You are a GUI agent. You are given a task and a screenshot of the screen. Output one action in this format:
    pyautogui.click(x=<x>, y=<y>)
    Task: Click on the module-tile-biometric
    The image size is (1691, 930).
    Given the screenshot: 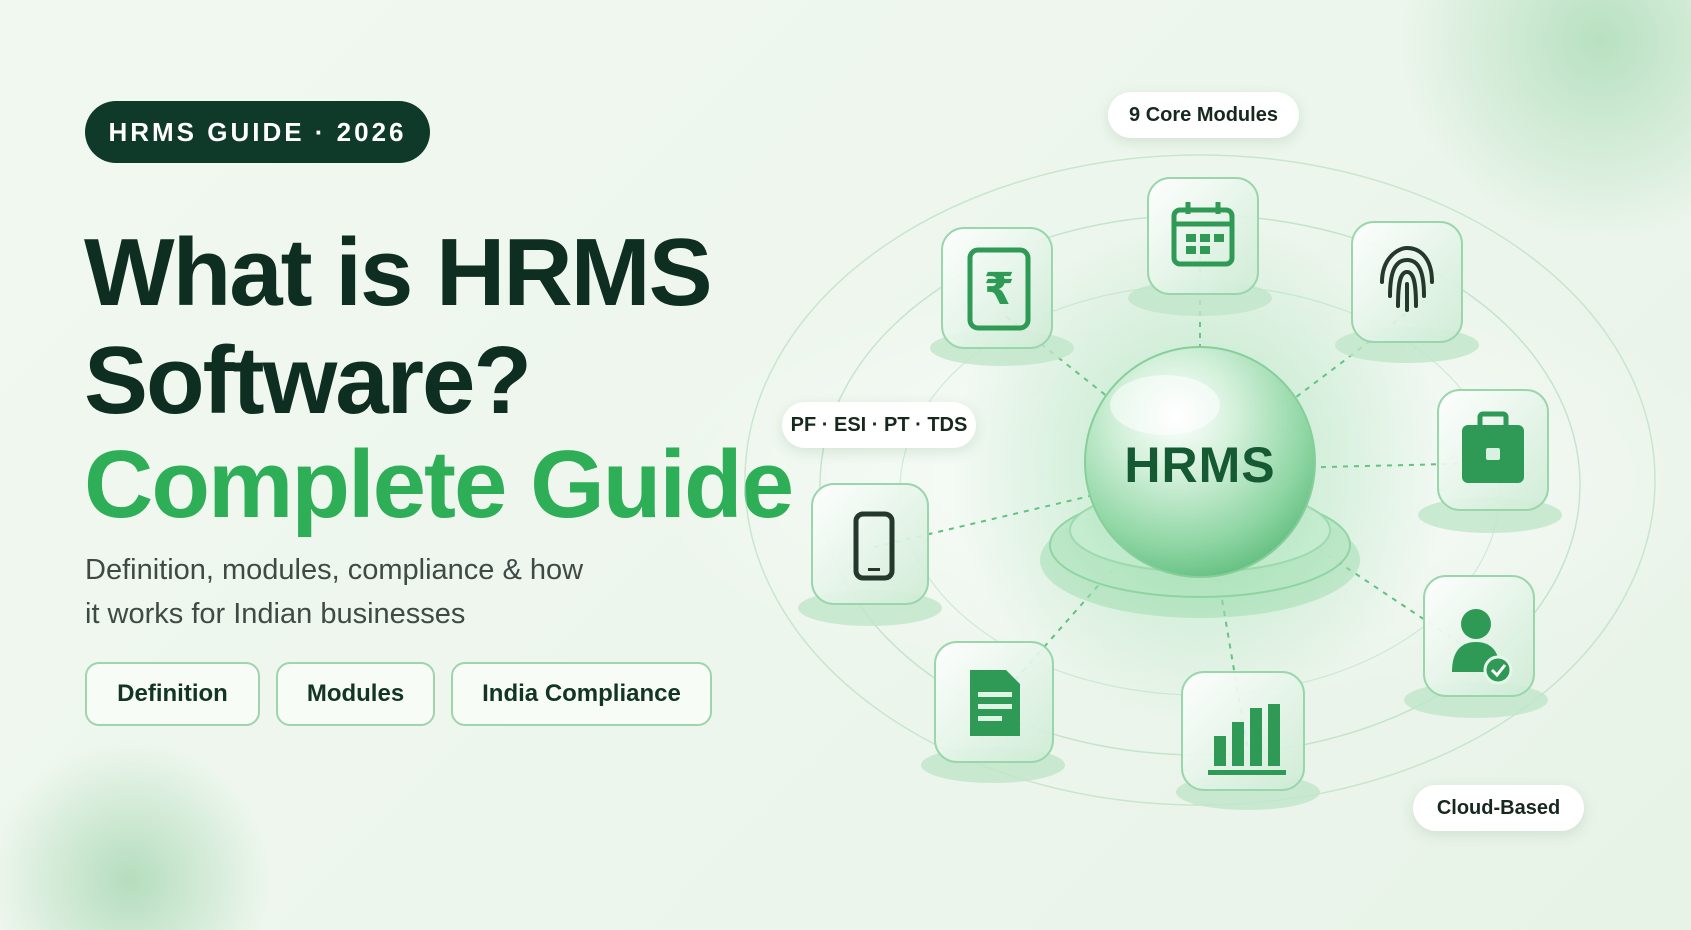 What is the action you would take?
    pyautogui.click(x=1407, y=292)
    